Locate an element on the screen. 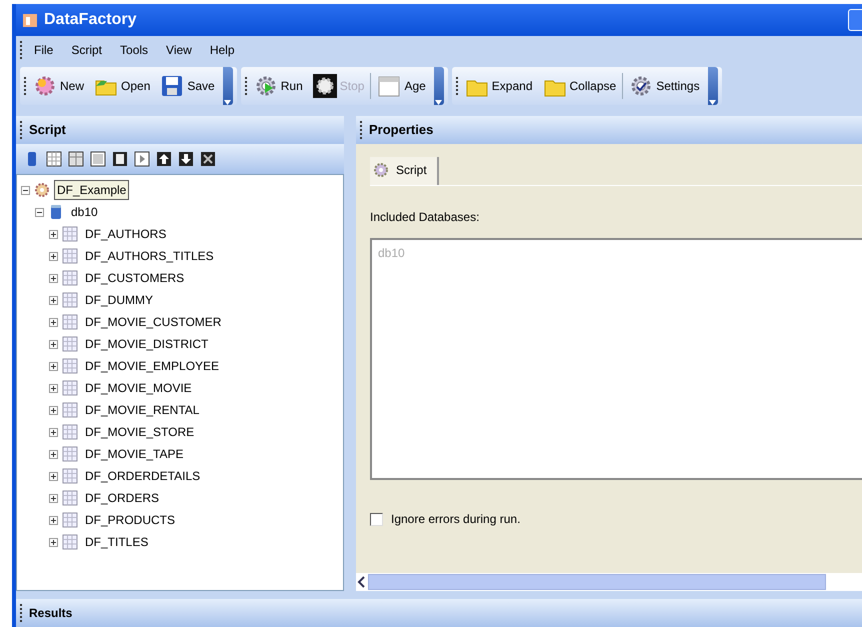 Image resolution: width=862 pixels, height=627 pixels. horizontal-scrollbar is located at coordinates (609, 582).